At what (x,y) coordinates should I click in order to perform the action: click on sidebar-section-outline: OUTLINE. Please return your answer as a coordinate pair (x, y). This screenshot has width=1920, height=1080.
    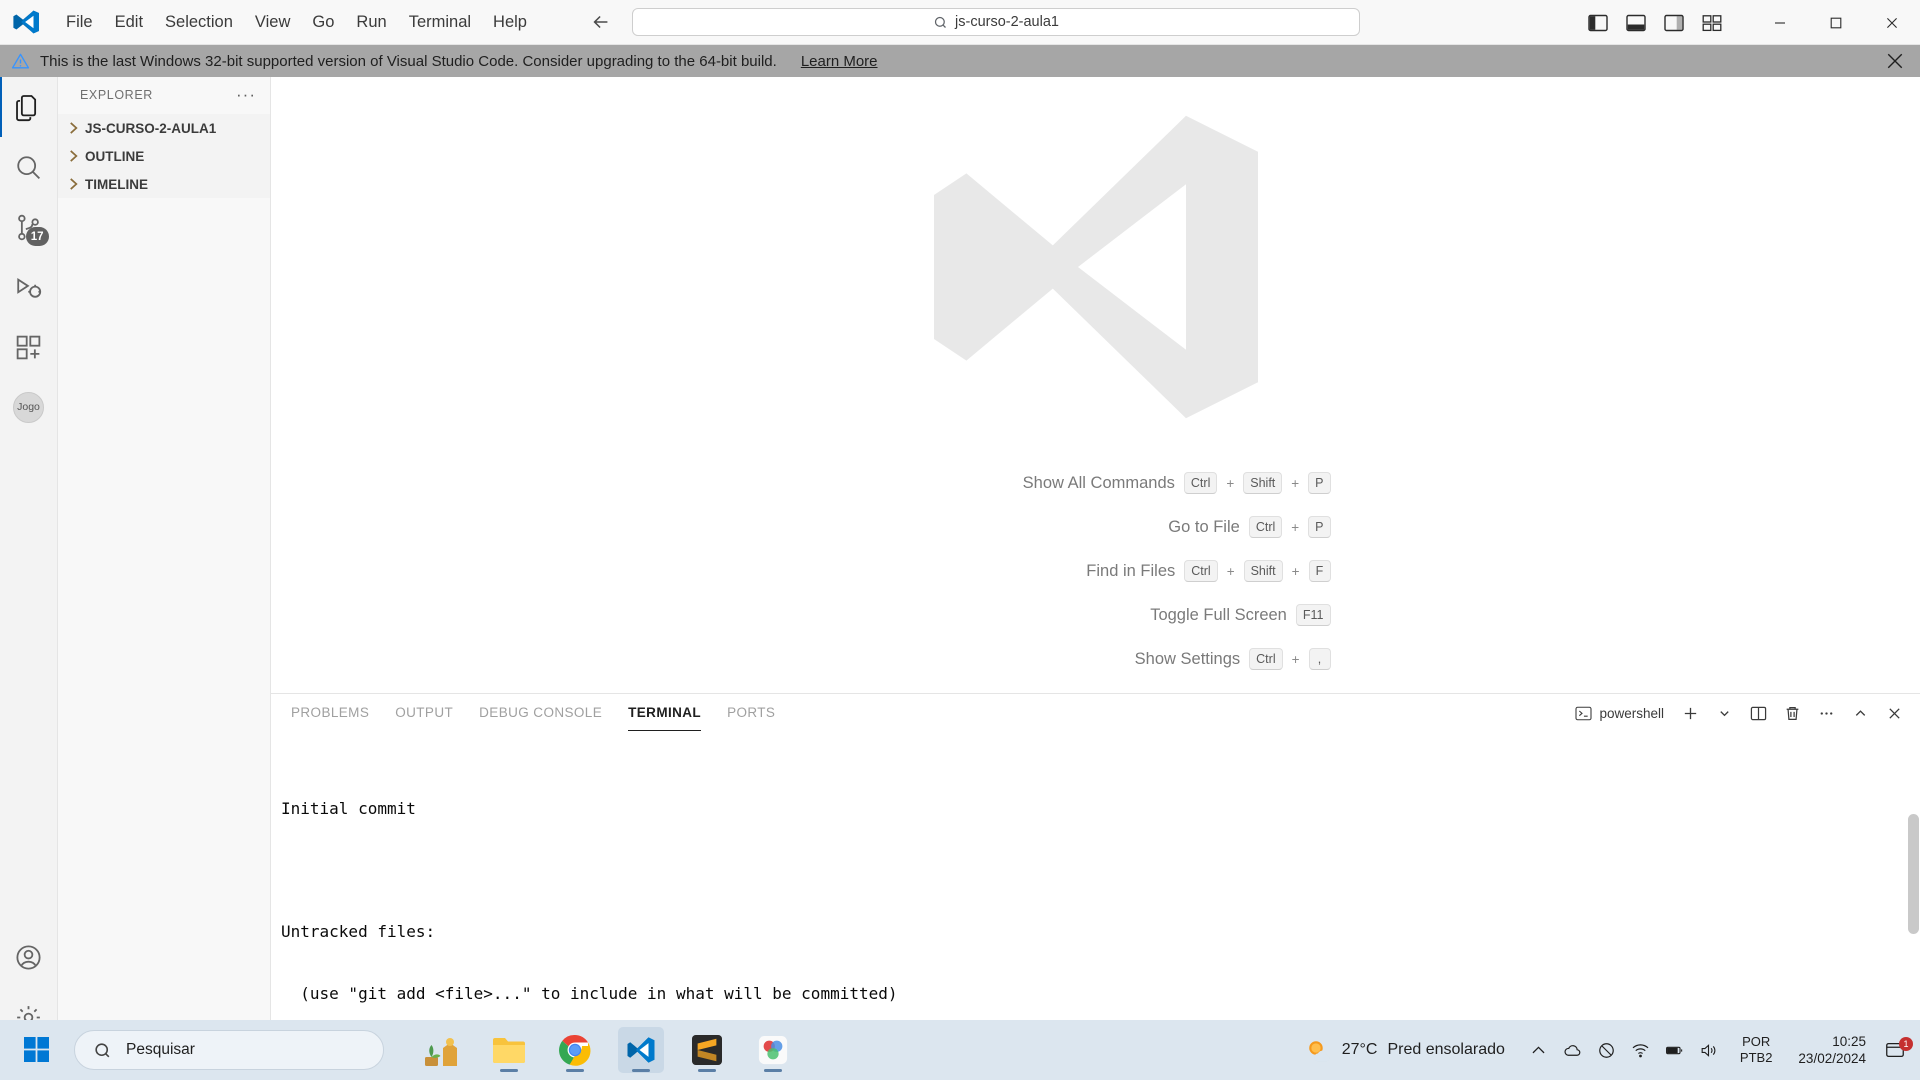
    Looking at the image, I should click on (164, 156).